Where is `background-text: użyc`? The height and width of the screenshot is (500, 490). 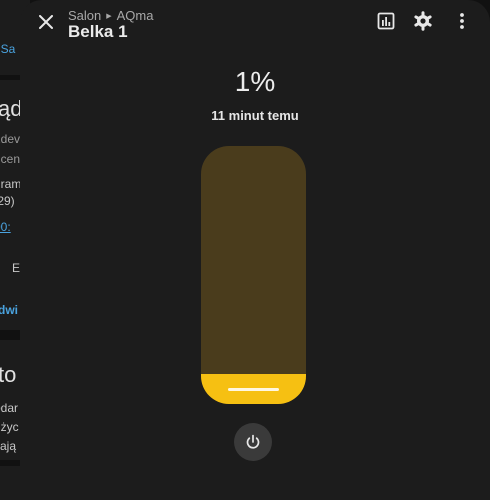
background-text: użyc is located at coordinates (9, 427).